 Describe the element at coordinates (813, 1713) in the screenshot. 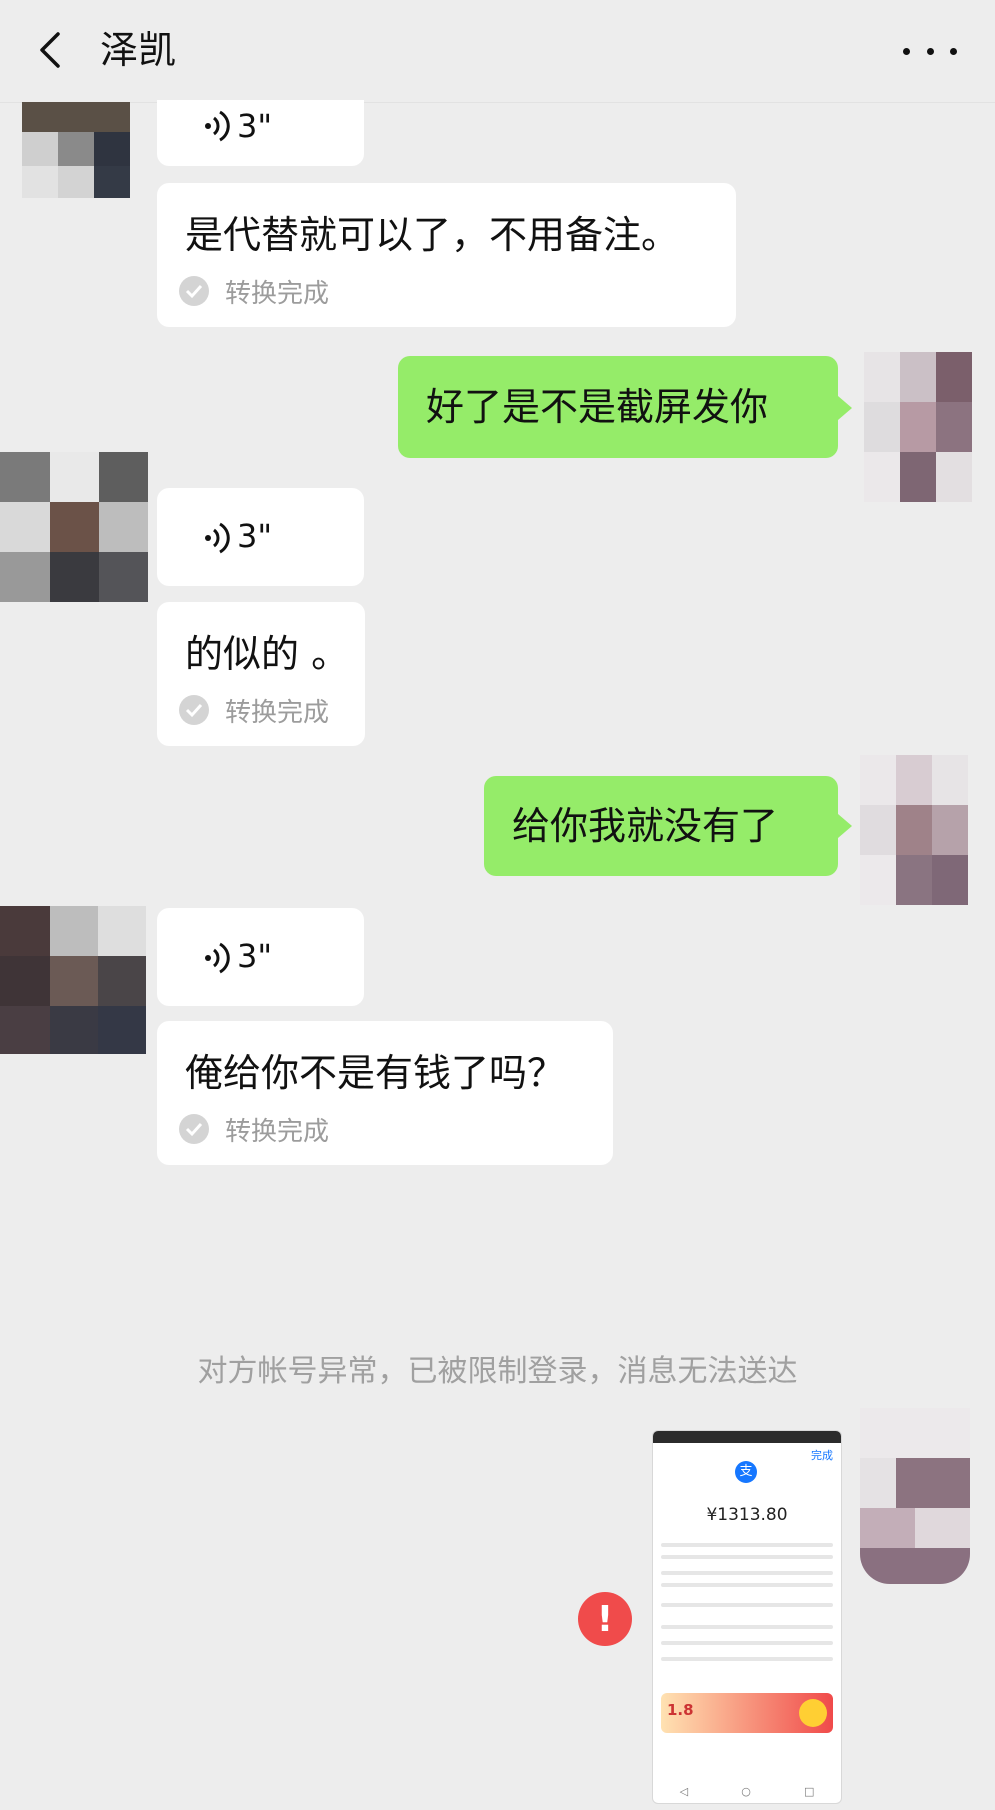

I see `coin-icon` at that location.